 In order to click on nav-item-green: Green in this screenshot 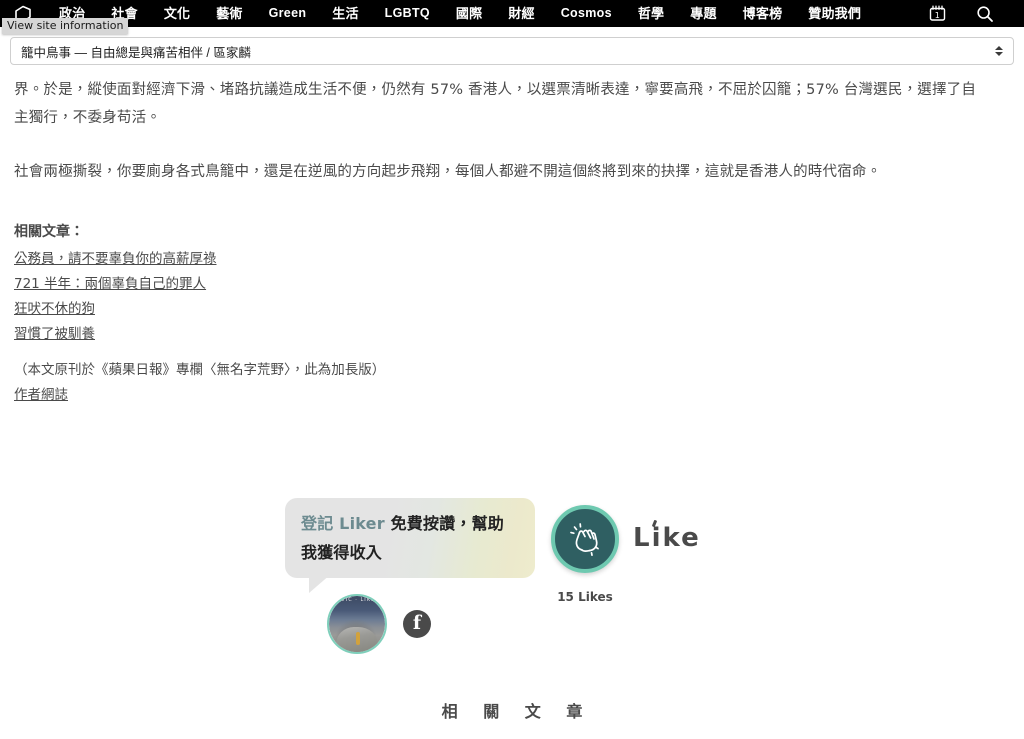, I will do `click(288, 13)`.